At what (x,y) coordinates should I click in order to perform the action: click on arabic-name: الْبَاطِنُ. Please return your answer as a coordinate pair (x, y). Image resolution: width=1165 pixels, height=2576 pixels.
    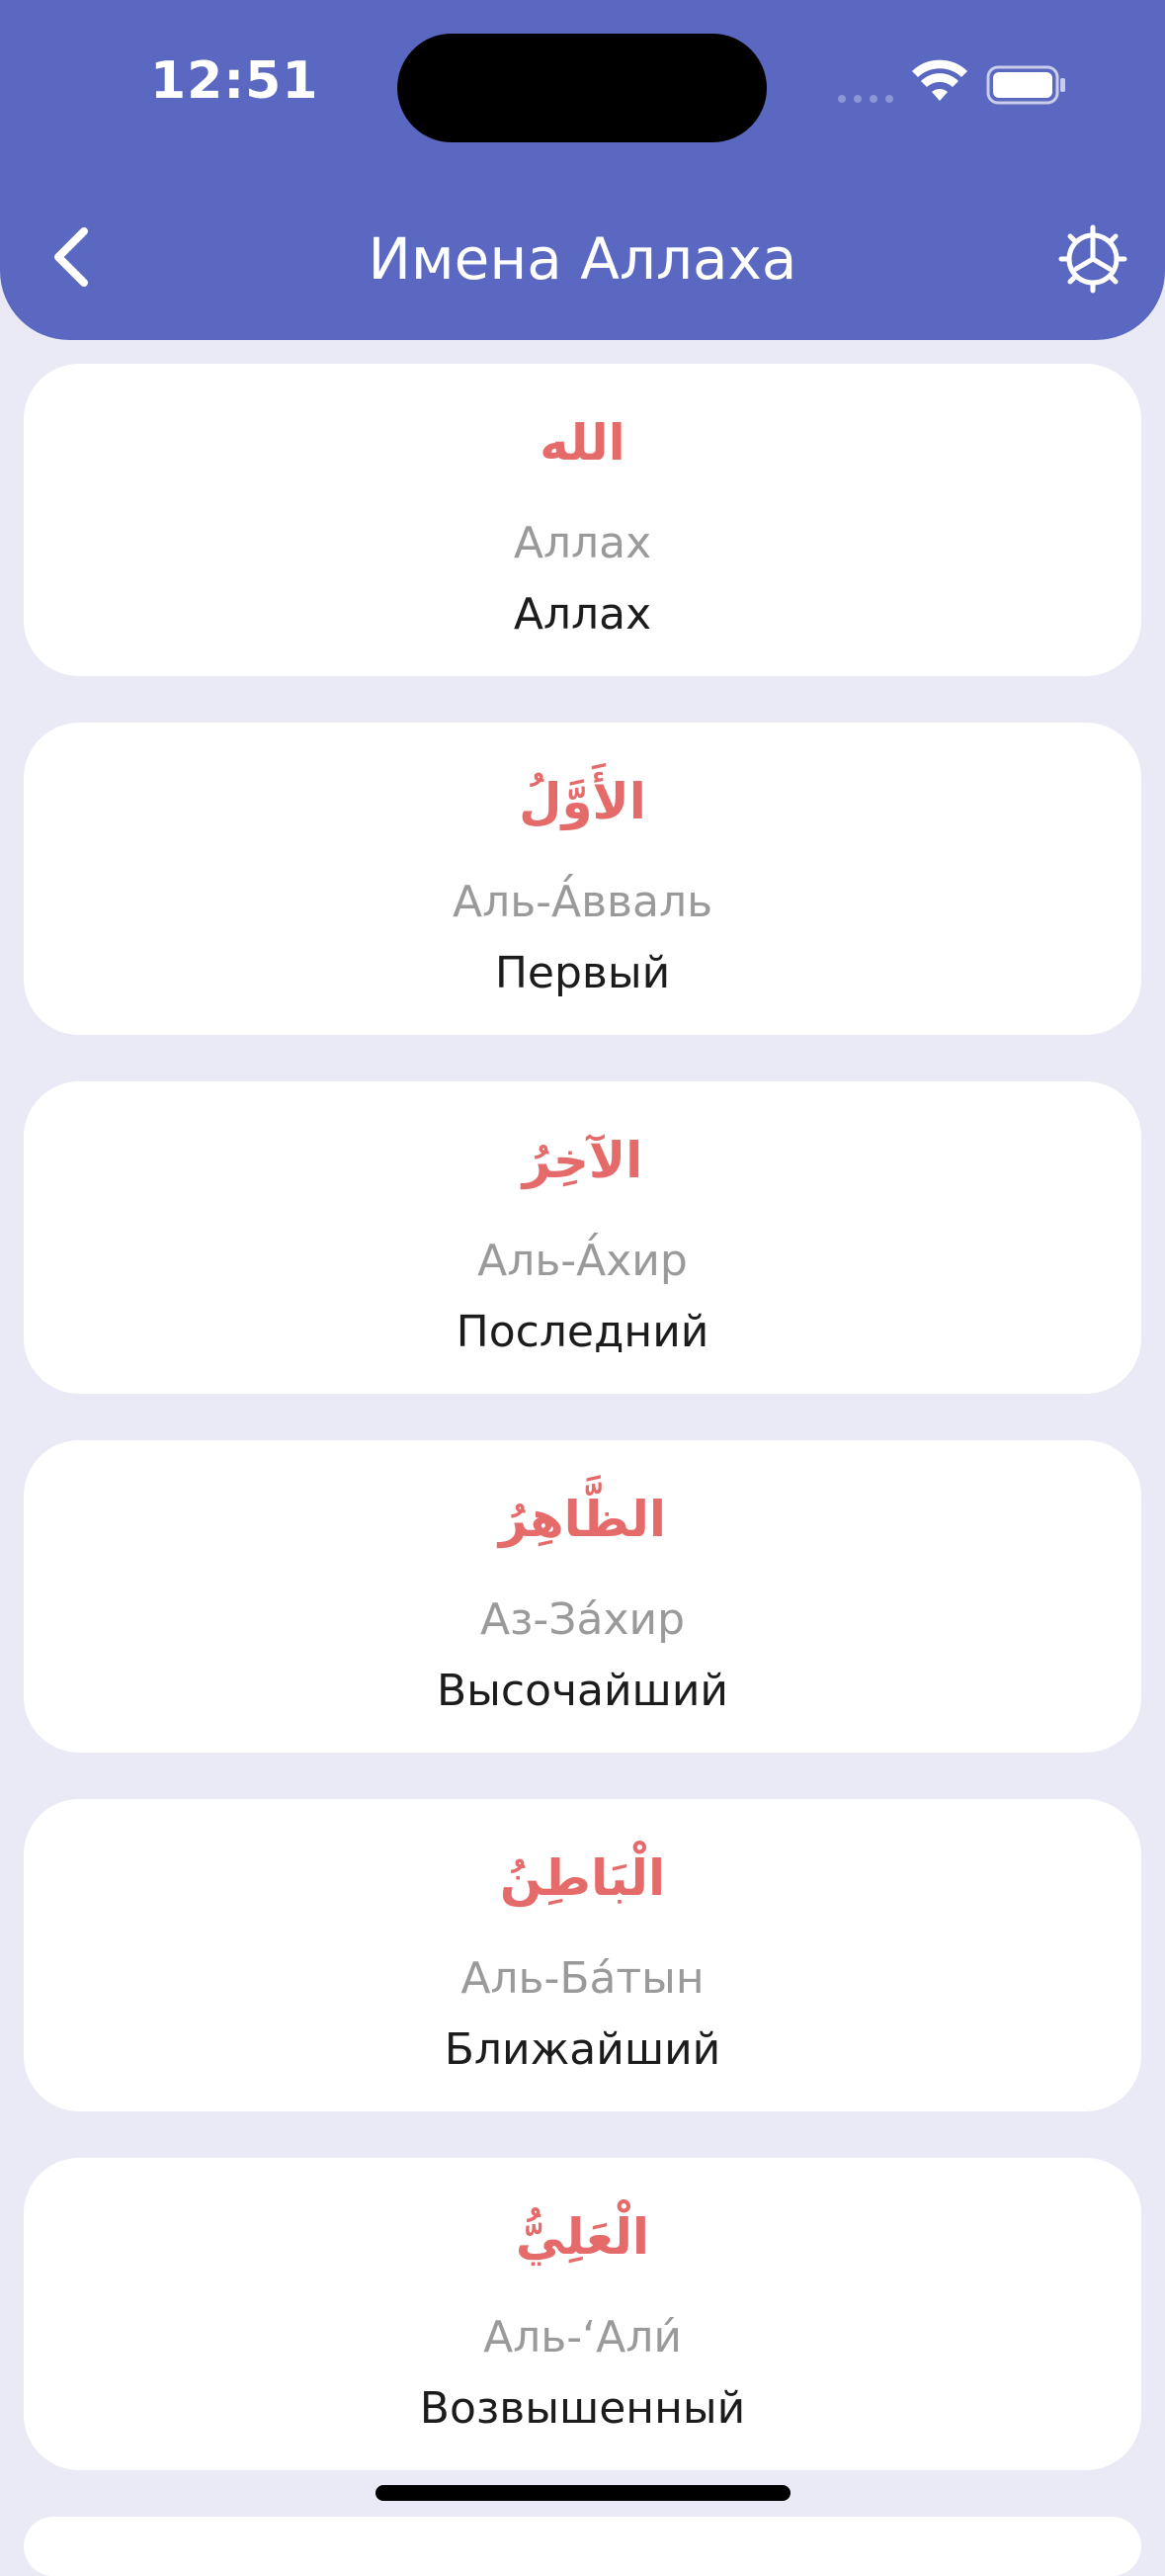
    Looking at the image, I should click on (582, 1878).